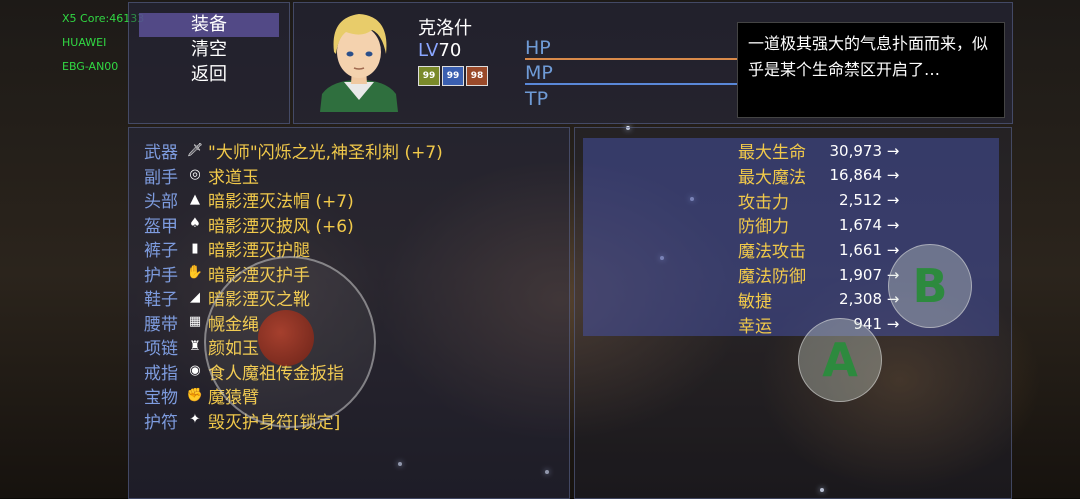 This screenshot has width=1080, height=499. Describe the element at coordinates (281, 226) in the screenshot. I see `equipment-item-name: 暗影湮灭披风 (+6)` at that location.